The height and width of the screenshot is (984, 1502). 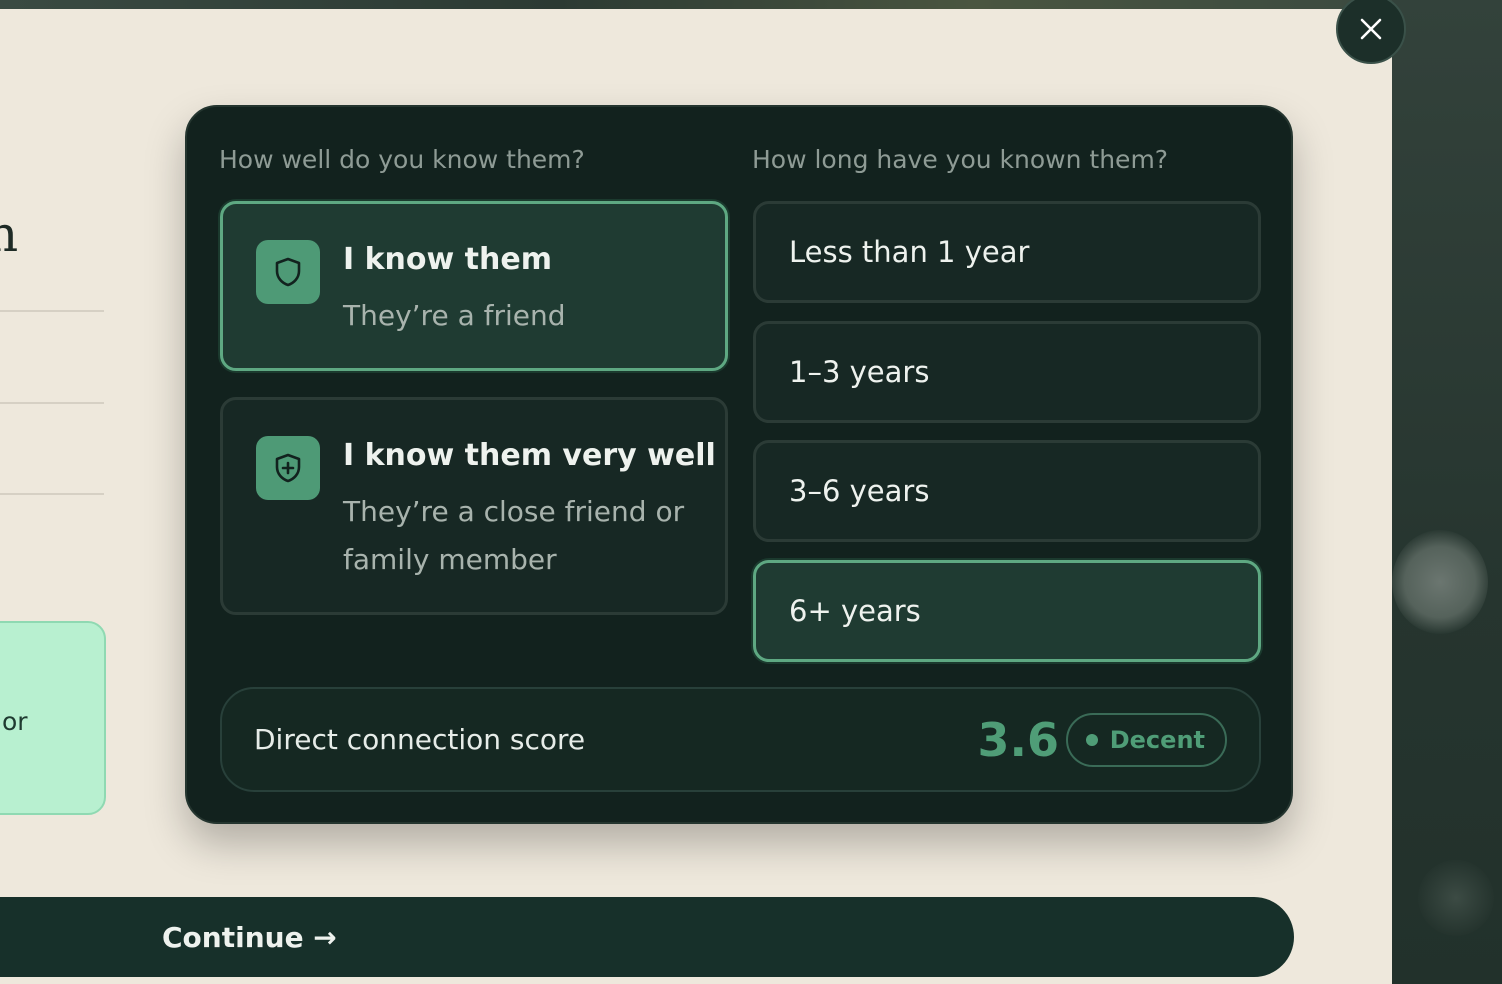 I want to click on duration-option-label: Less than 1 year, so click(x=909, y=252).